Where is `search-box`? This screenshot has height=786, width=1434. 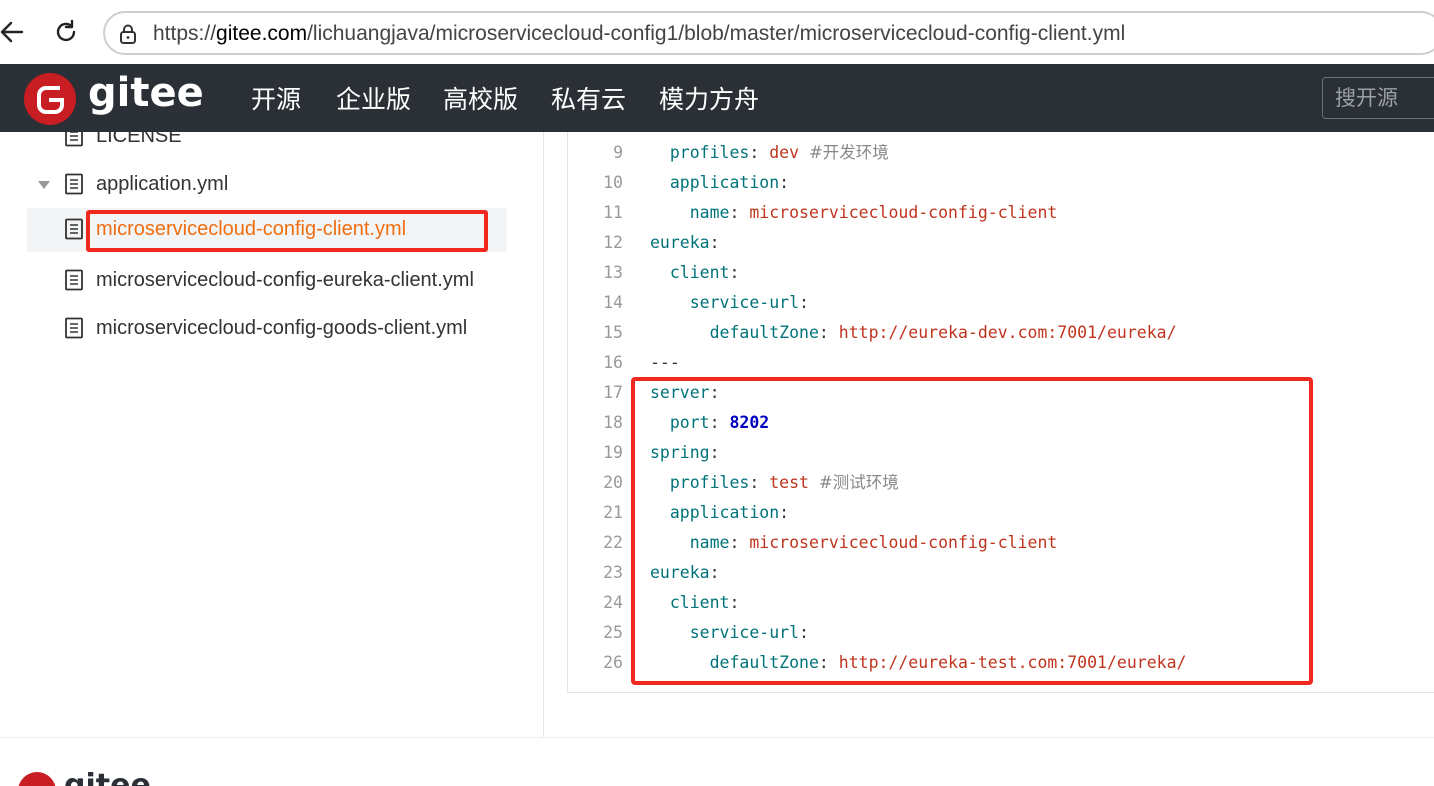
search-box is located at coordinates (1378, 98).